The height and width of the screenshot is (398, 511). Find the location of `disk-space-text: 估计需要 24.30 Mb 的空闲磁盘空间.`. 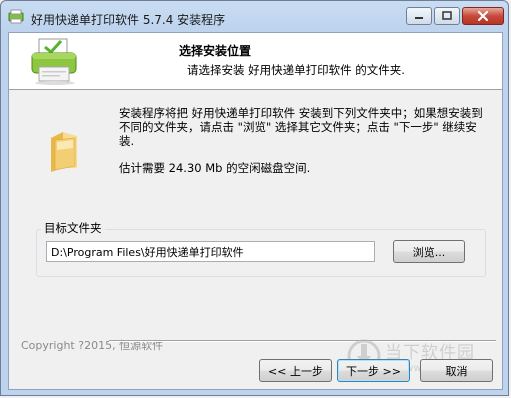

disk-space-text: 估计需要 24.30 Mb 的空闲磁盘空间. is located at coordinates (215, 168).